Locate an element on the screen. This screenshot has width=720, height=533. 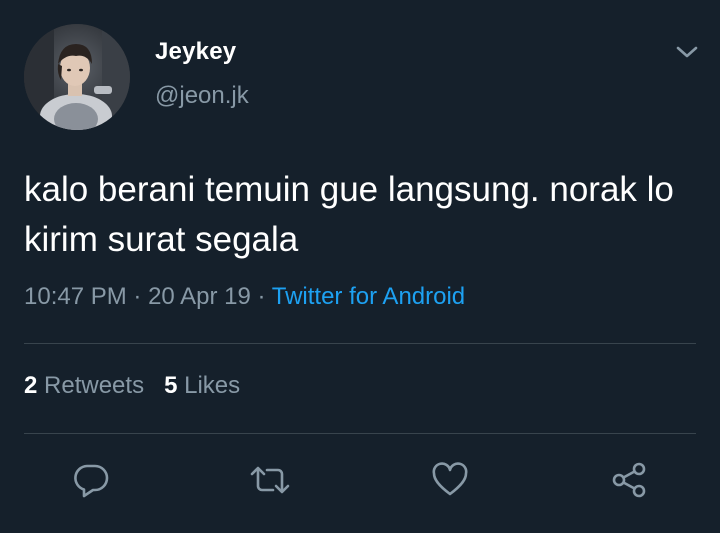
tweet-source-link: Twitter for Android is located at coordinates (368, 296).